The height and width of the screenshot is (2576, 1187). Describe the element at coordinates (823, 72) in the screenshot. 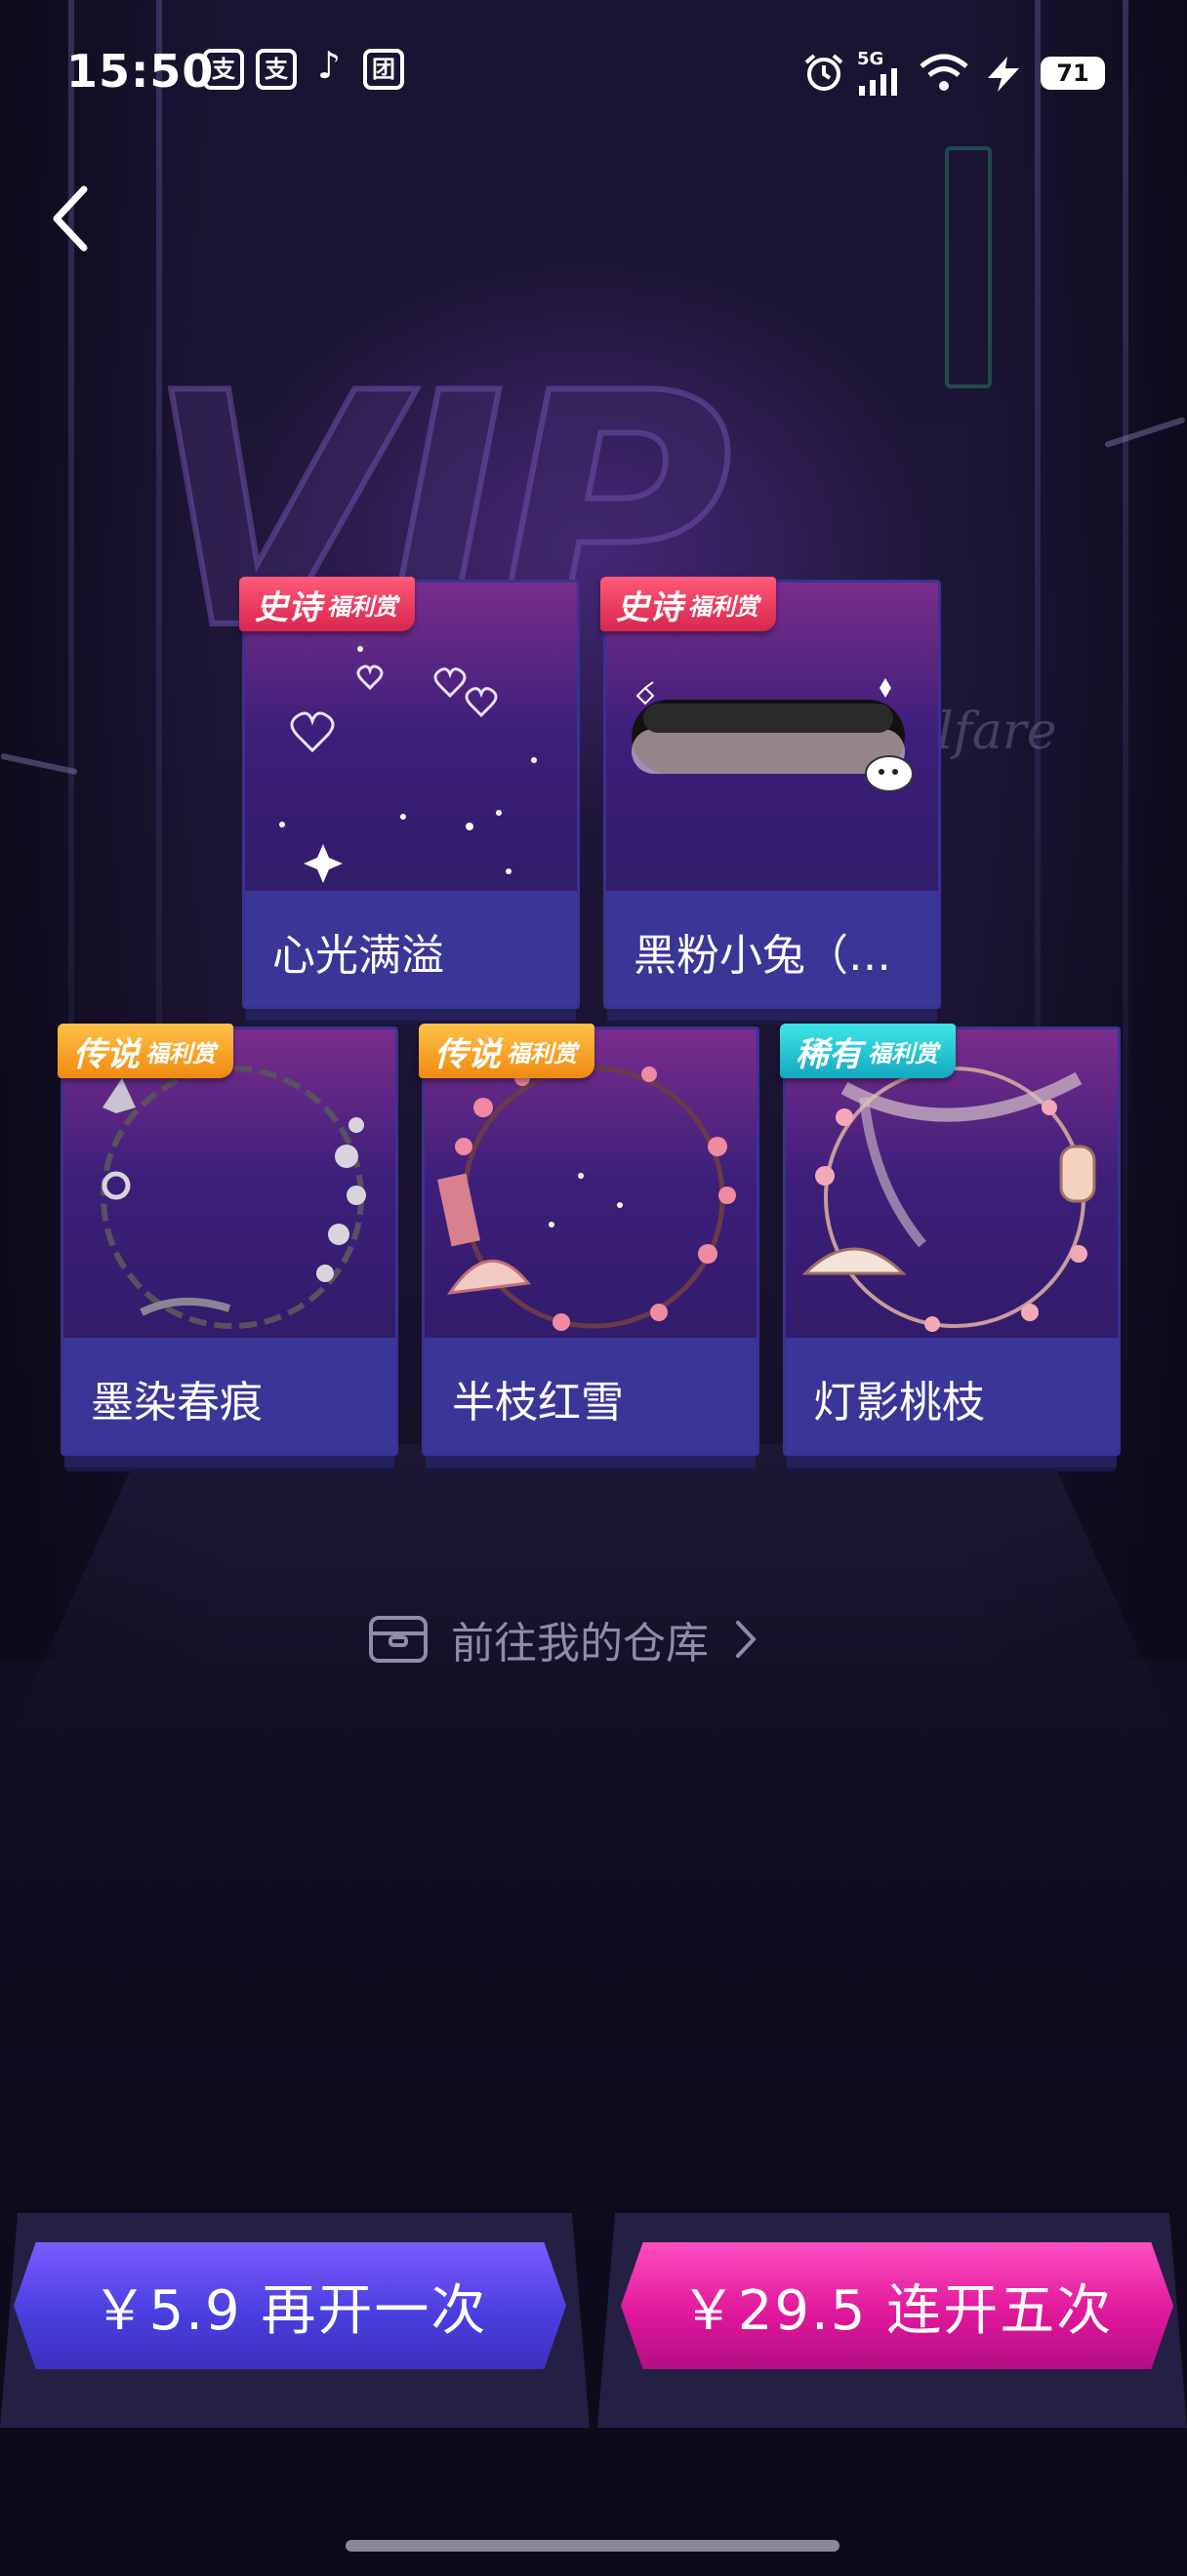

I see `alarm-icon` at that location.